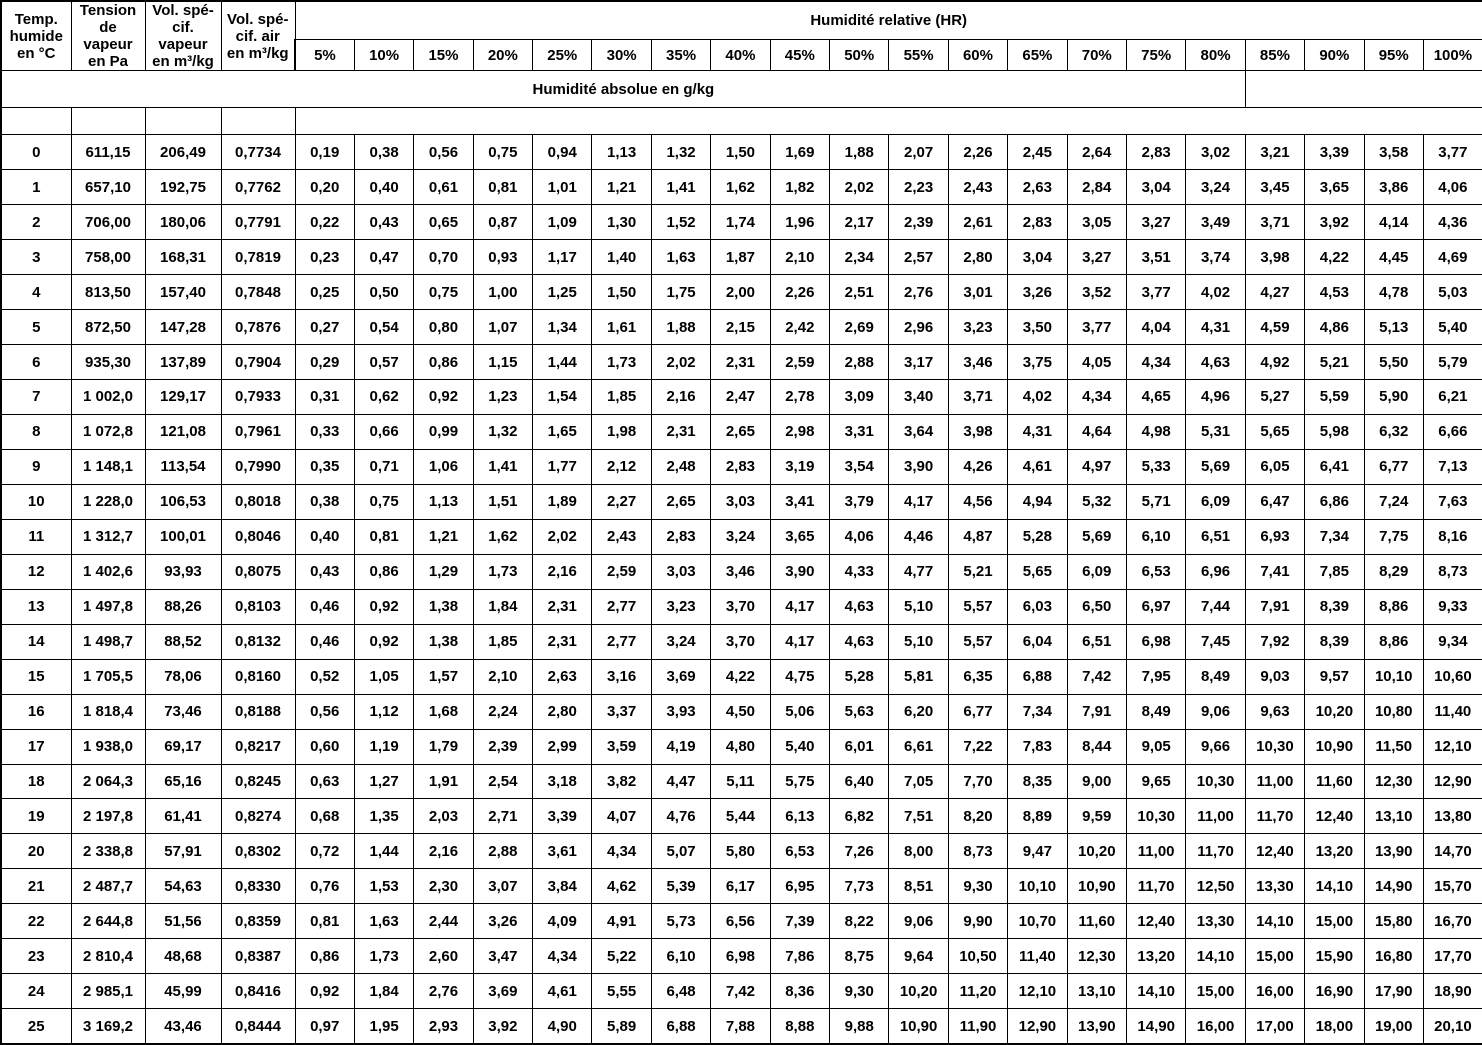  What do you see at coordinates (859, 501) in the screenshot?
I see `cell-humidite-absolue: 3,79` at bounding box center [859, 501].